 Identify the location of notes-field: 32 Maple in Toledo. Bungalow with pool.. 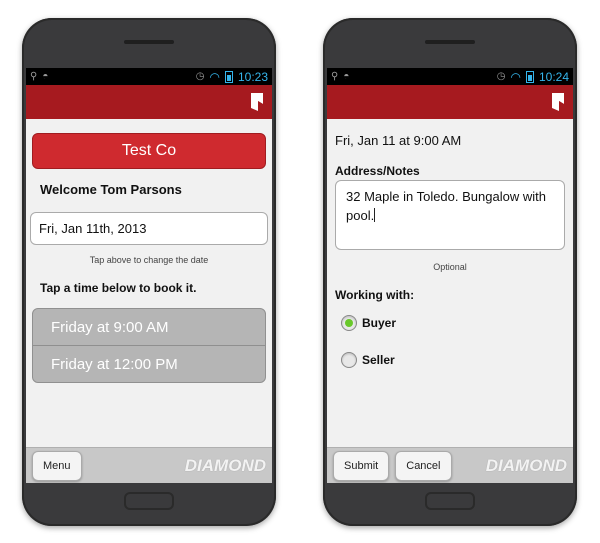
(450, 215).